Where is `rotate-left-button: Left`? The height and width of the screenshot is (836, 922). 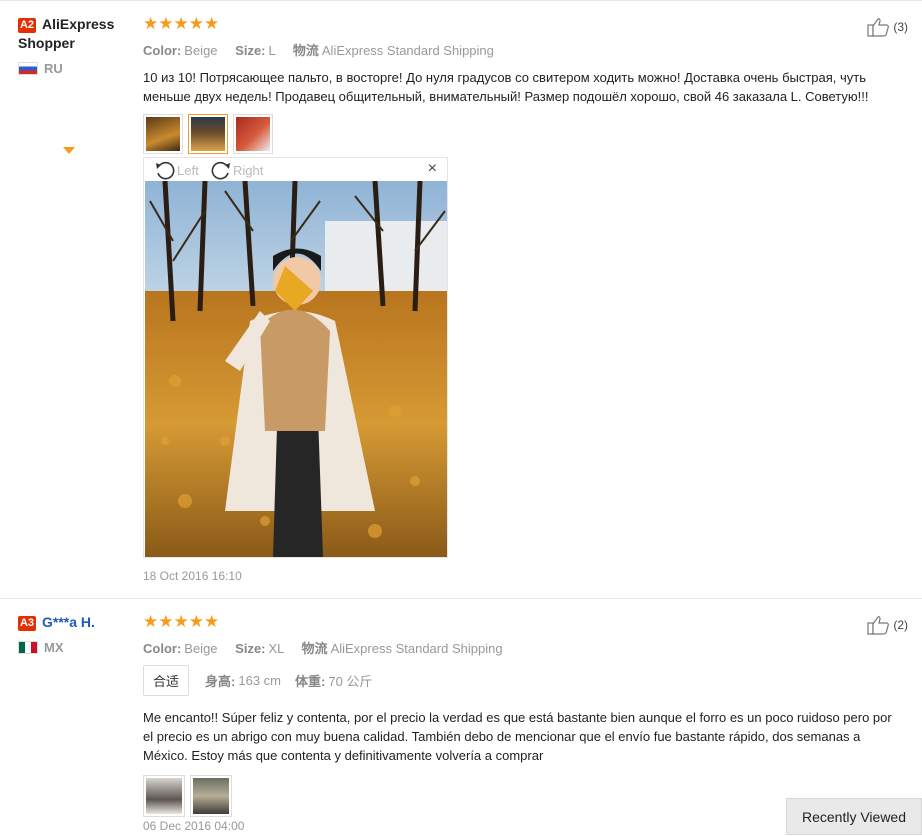 rotate-left-button: Left is located at coordinates (176, 170).